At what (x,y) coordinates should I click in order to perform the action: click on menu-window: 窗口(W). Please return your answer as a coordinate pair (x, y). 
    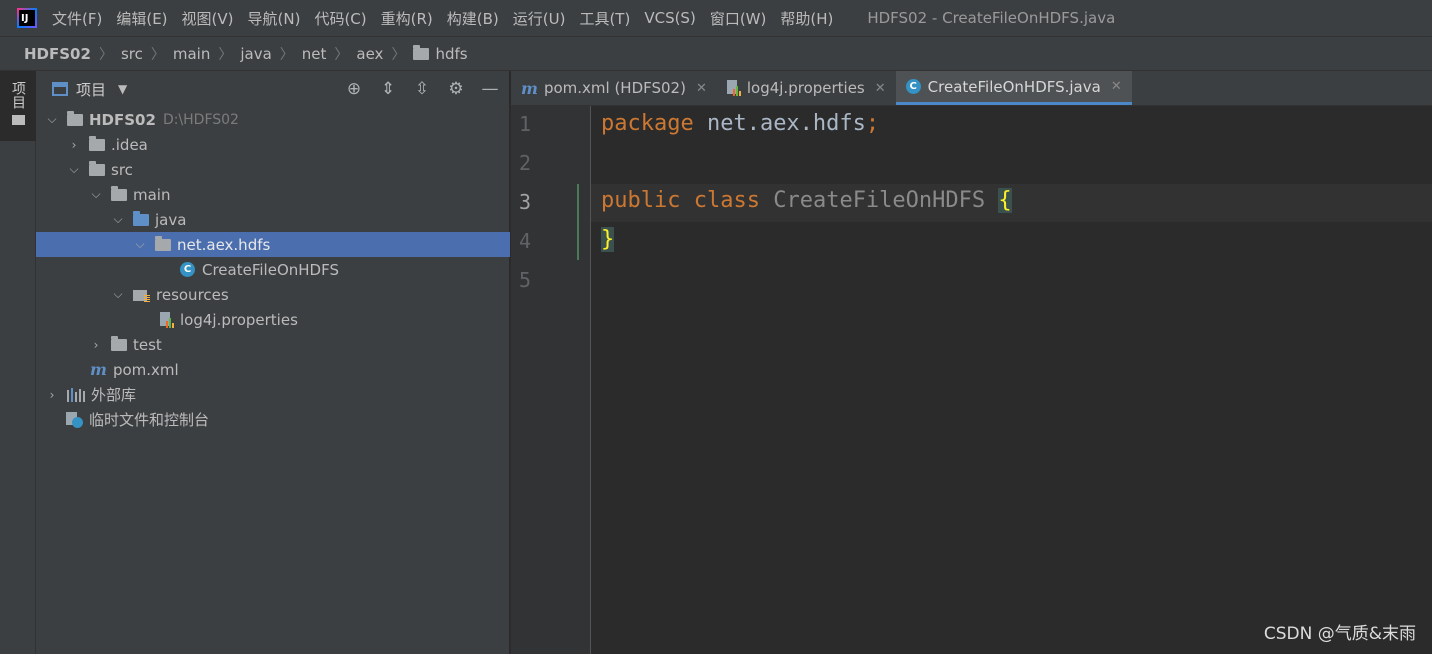
    Looking at the image, I should click on (738, 18).